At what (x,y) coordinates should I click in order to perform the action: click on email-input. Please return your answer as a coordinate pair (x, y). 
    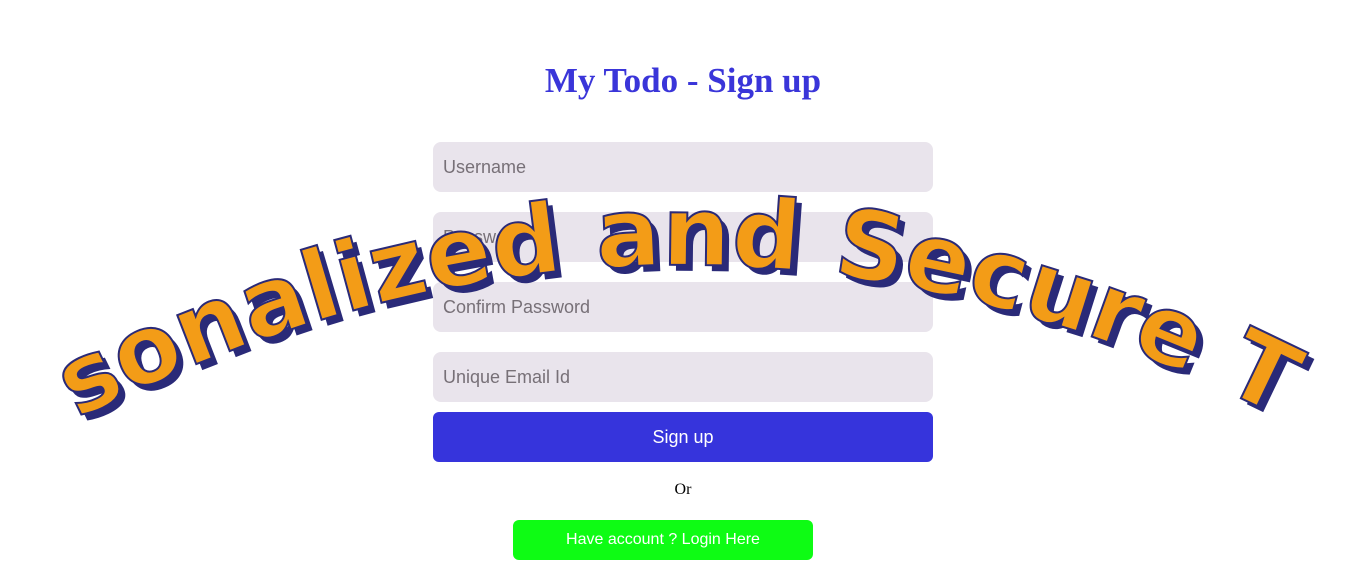
    Looking at the image, I should click on (683, 377).